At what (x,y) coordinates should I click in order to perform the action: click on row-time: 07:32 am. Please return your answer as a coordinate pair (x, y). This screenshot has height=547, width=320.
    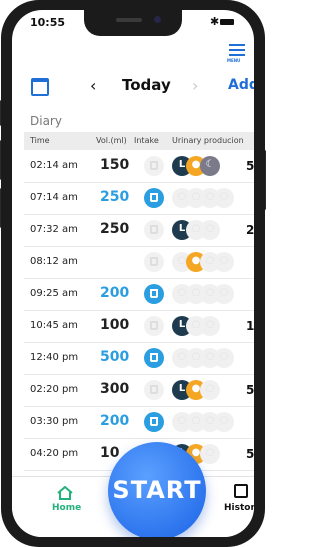
    Looking at the image, I should click on (54, 229).